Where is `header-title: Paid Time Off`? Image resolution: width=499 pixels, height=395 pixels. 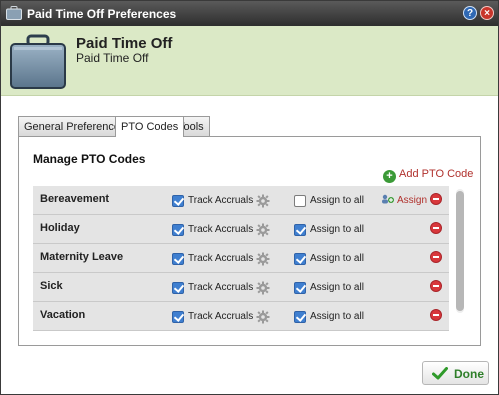 header-title: Paid Time Off is located at coordinates (124, 43).